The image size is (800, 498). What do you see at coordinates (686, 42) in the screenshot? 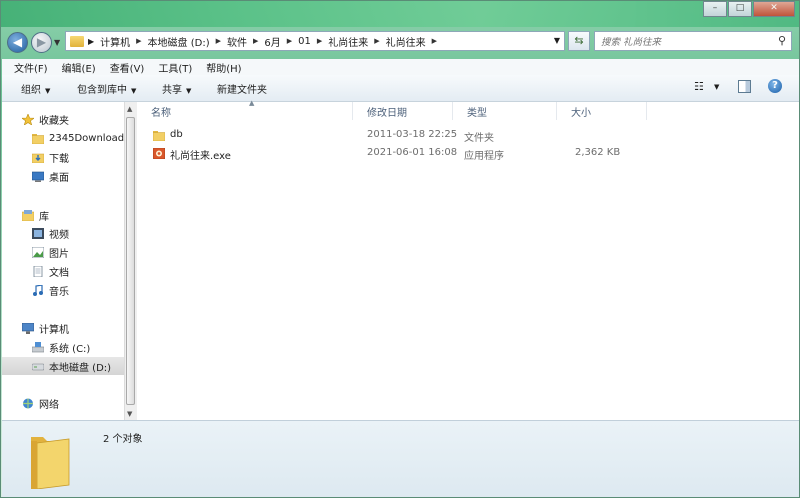
I see `search-input` at bounding box center [686, 42].